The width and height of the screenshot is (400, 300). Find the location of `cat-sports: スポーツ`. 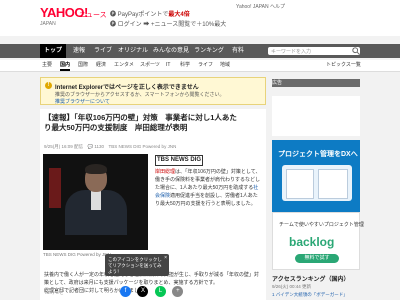

cat-sports: スポーツ is located at coordinates (150, 65).